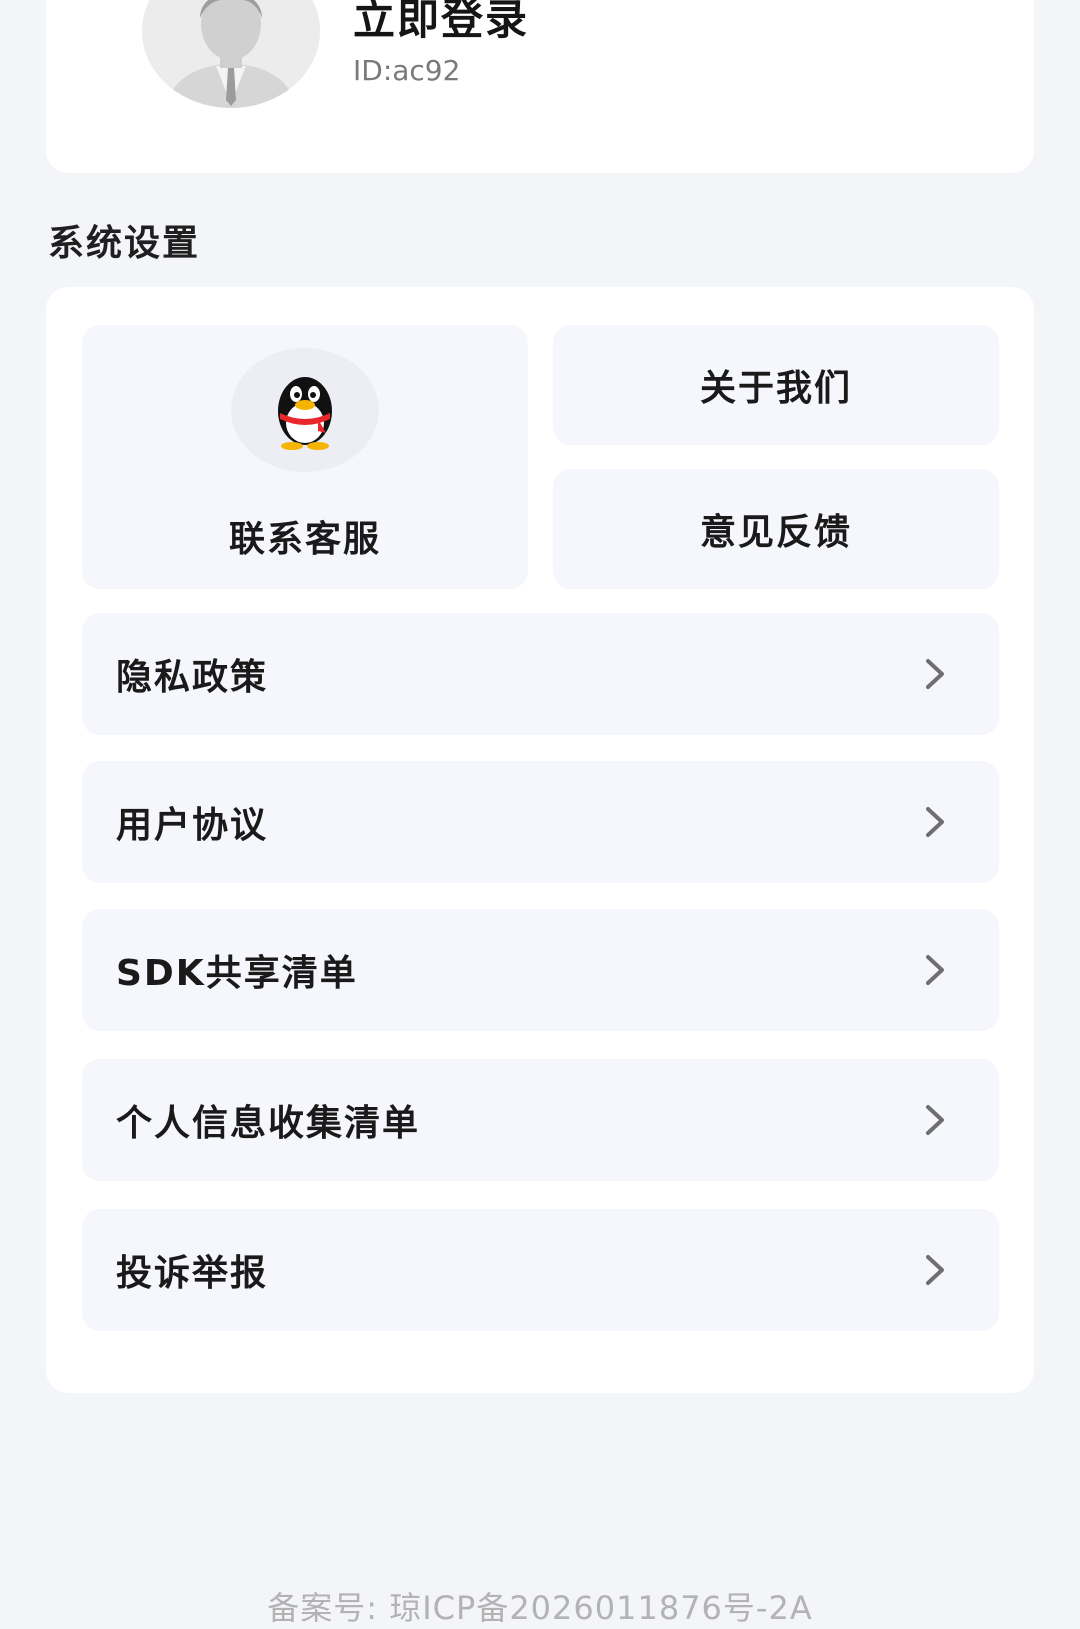  What do you see at coordinates (268, 1123) in the screenshot?
I see `personal-info-list-label: 个人信息收集清单` at bounding box center [268, 1123].